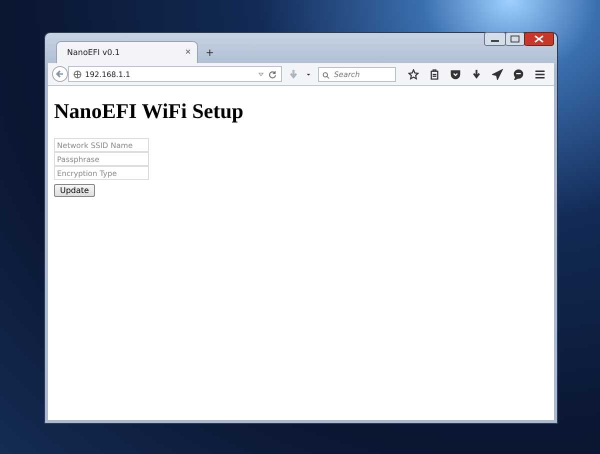  What do you see at coordinates (210, 52) in the screenshot?
I see `new-tab-button: +` at bounding box center [210, 52].